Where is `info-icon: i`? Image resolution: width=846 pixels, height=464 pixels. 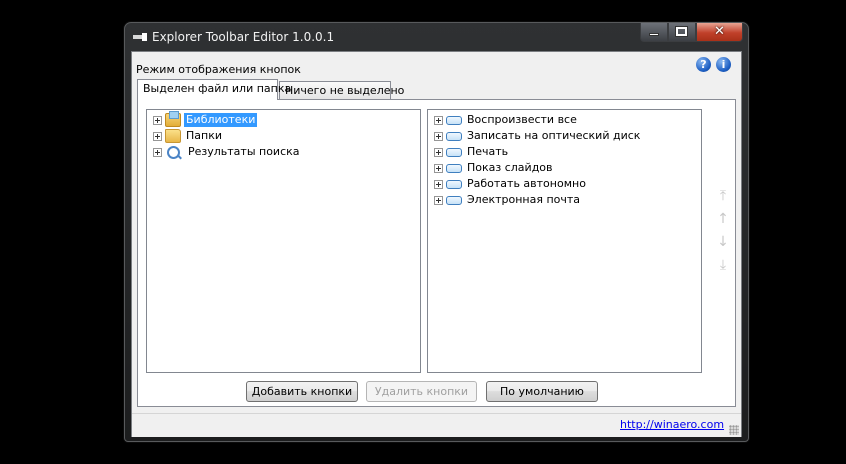
info-icon: i is located at coordinates (723, 64).